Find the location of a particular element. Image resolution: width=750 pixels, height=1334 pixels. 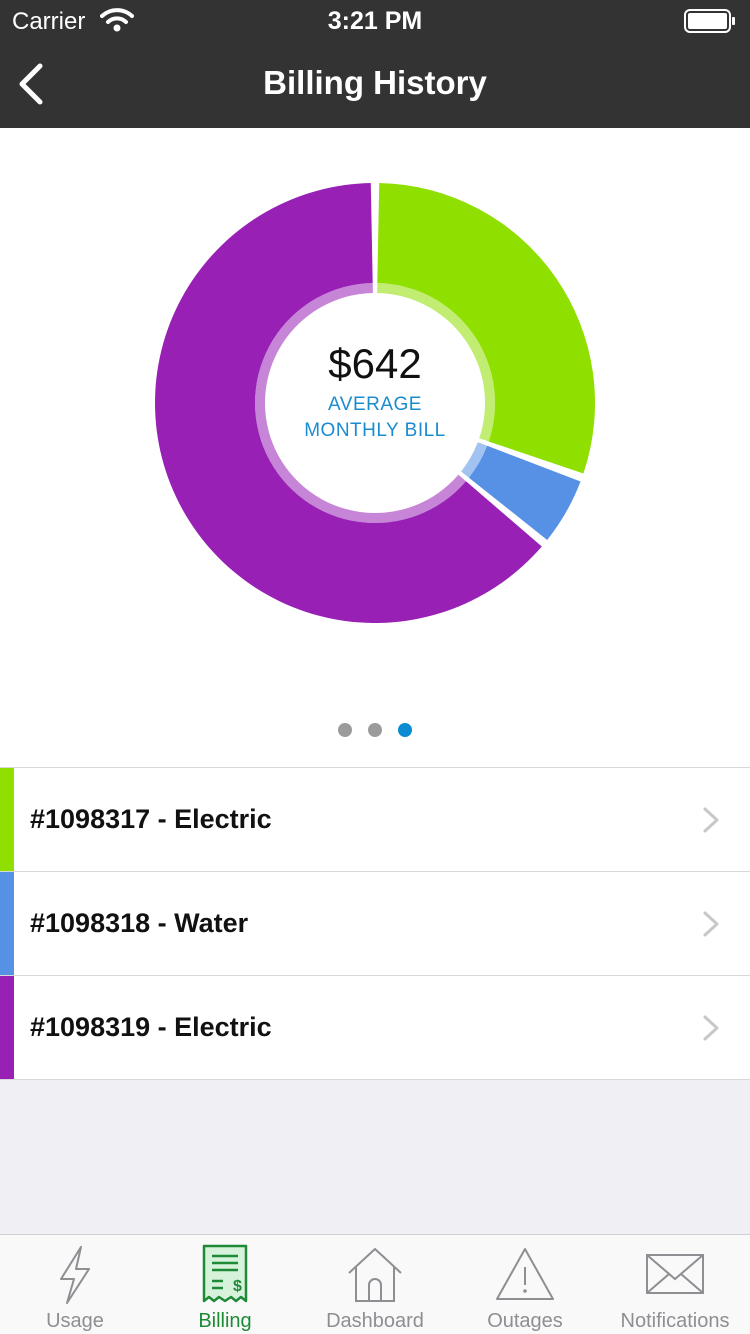

tab-dashboard: Dashboard is located at coordinates (375, 1284).